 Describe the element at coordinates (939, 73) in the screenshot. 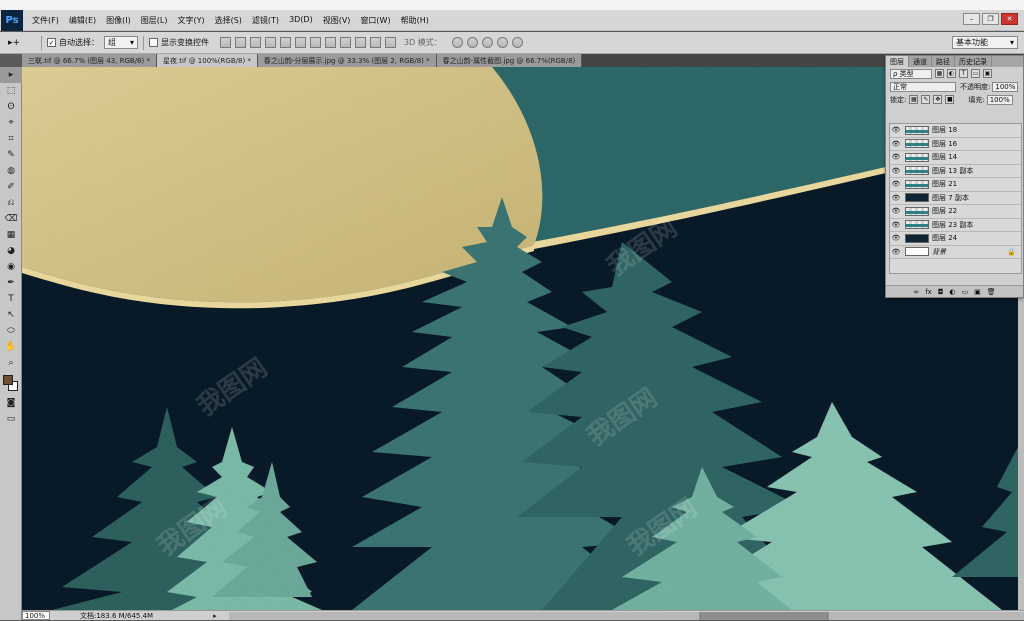

I see `filter-pixel-icon: ▦` at that location.